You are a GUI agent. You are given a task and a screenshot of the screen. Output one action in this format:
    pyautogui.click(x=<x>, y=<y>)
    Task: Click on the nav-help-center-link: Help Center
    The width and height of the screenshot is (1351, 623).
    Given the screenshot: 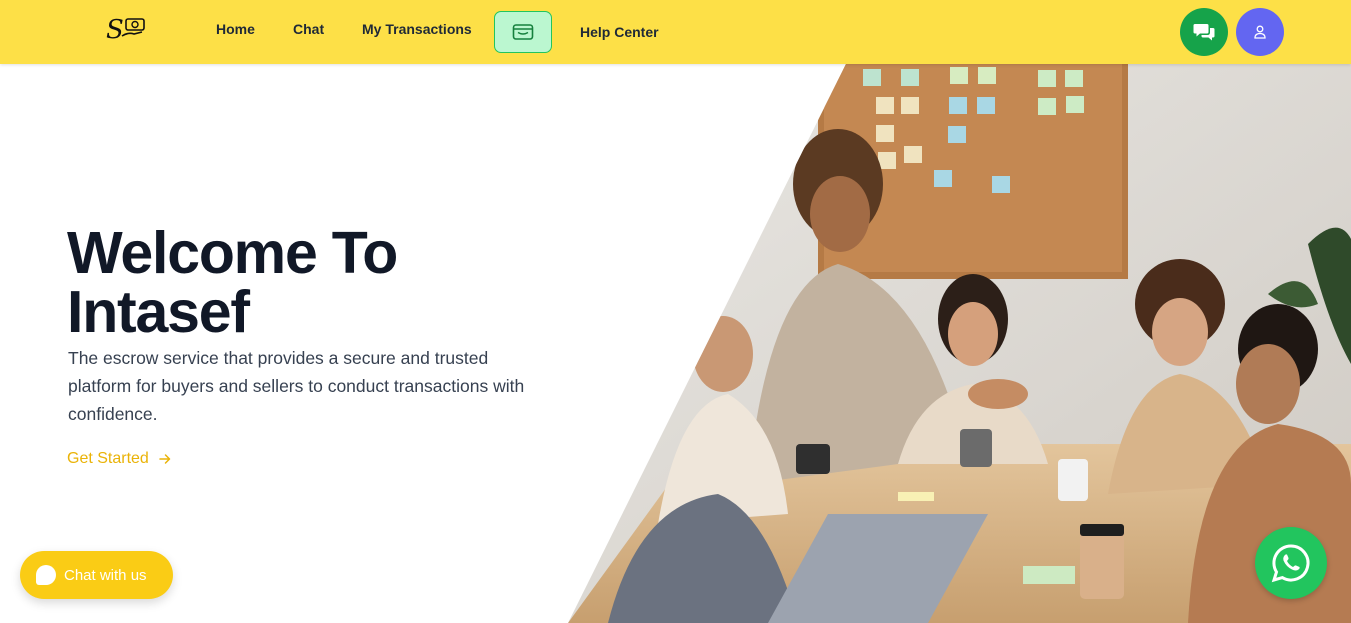 What is the action you would take?
    pyautogui.click(x=619, y=32)
    